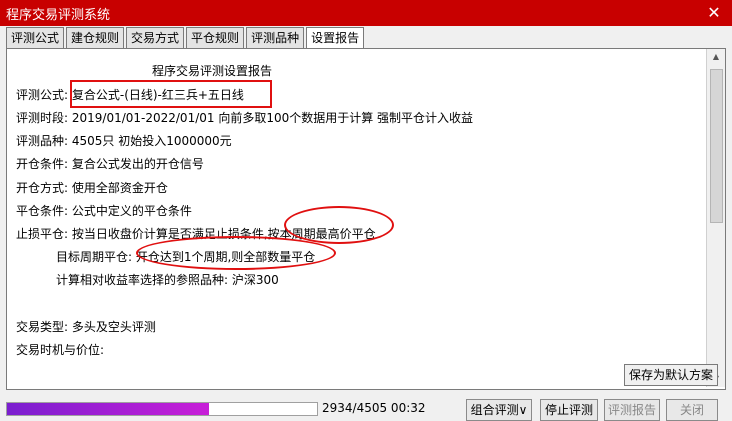 The height and width of the screenshot is (421, 732). Describe the element at coordinates (499, 410) in the screenshot. I see `combo-eval-button: 组合评测∨` at that location.